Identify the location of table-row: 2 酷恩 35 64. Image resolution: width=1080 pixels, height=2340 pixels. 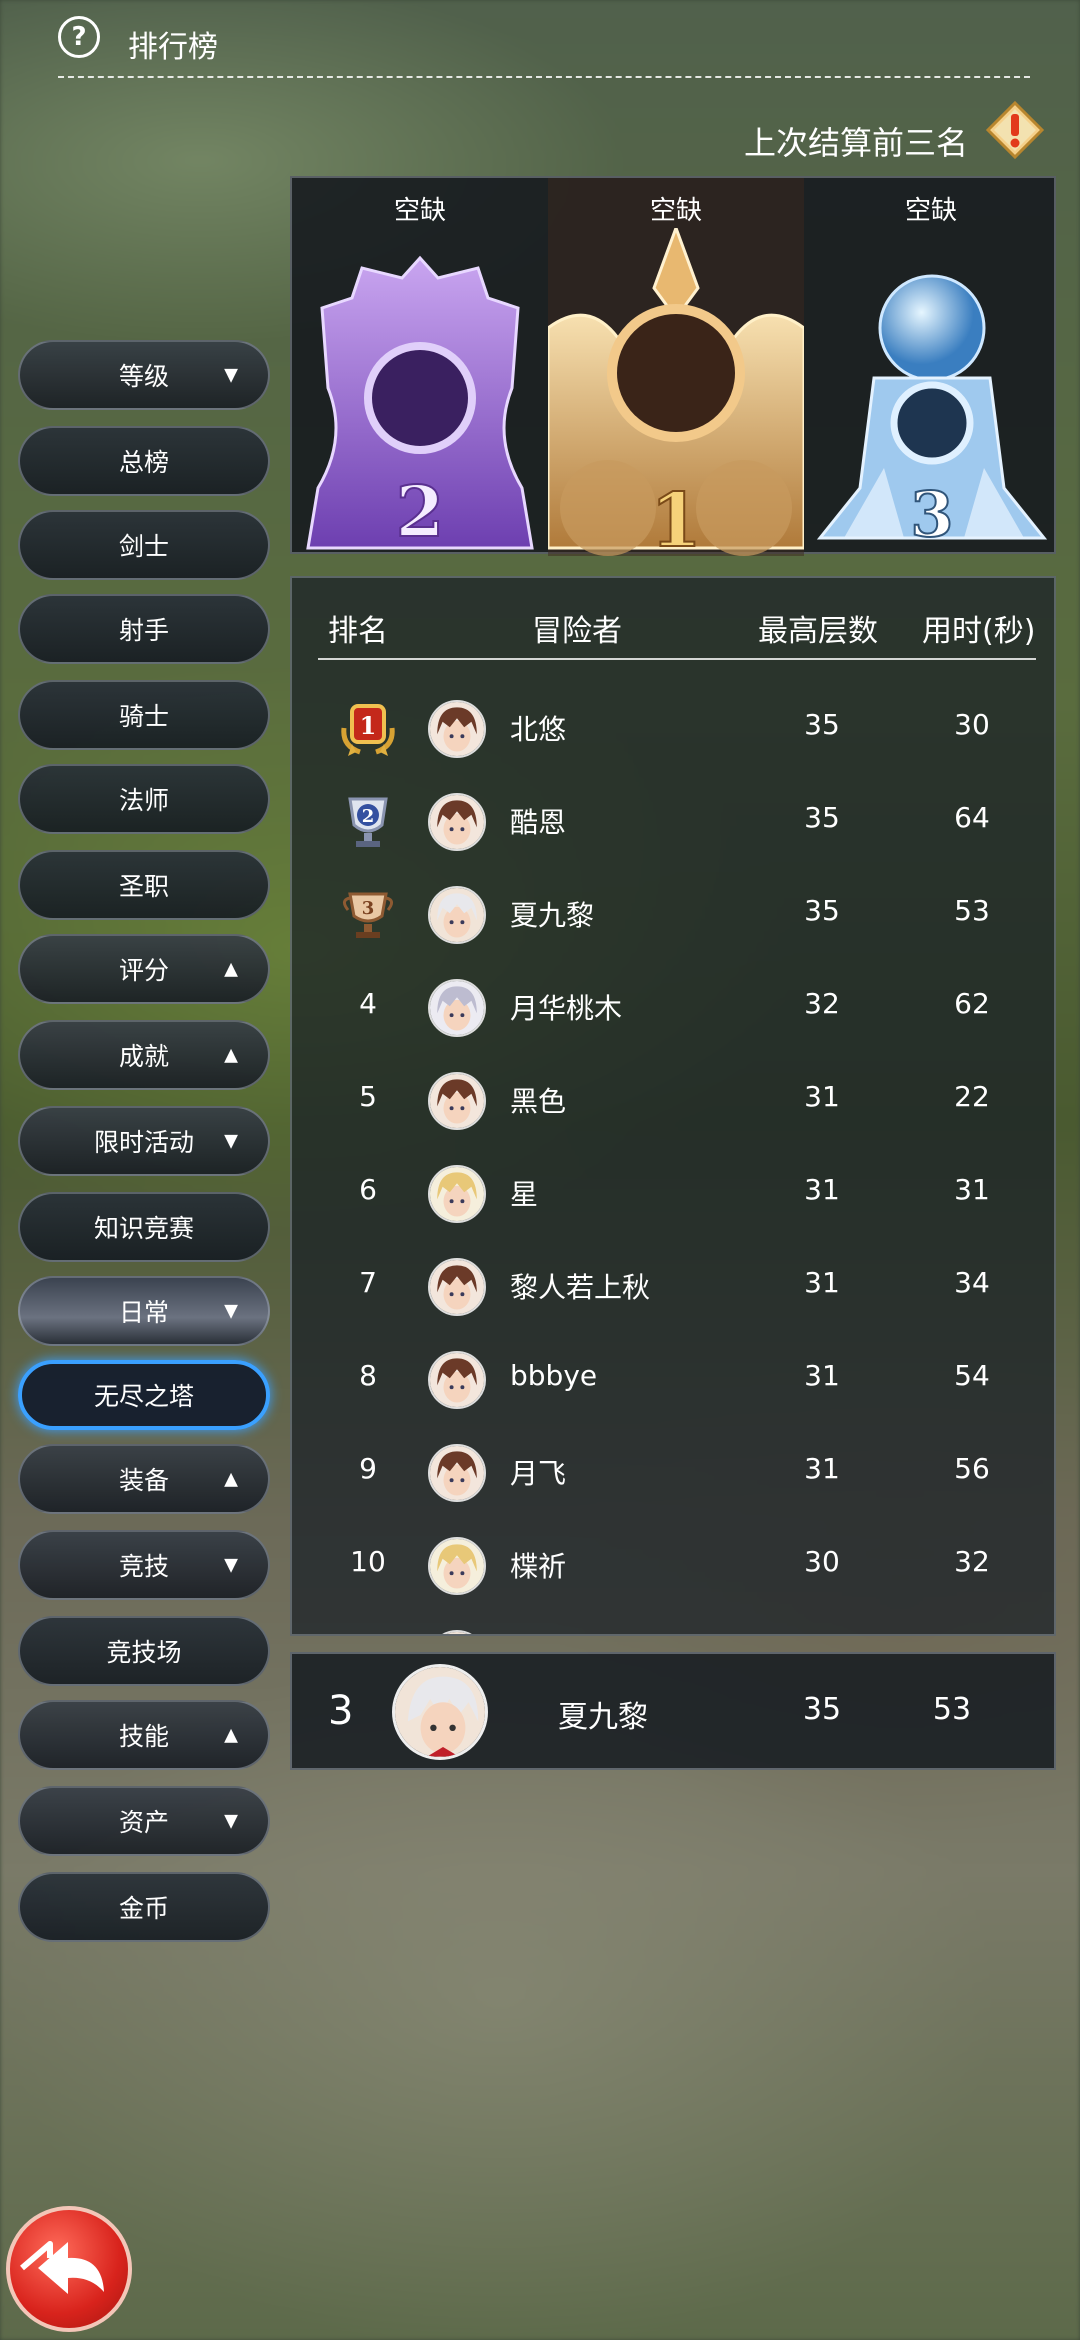
(673, 821).